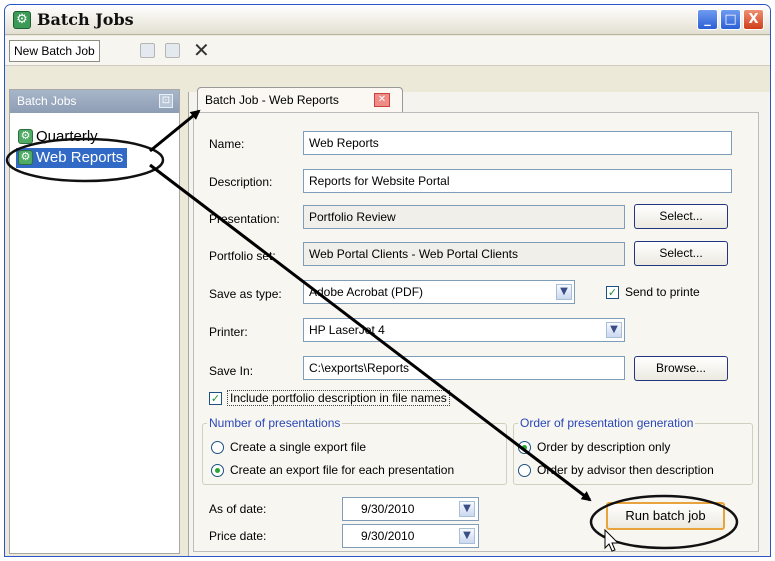 The height and width of the screenshot is (561, 775). I want to click on tree-item-label: Quarterly, so click(67, 136).